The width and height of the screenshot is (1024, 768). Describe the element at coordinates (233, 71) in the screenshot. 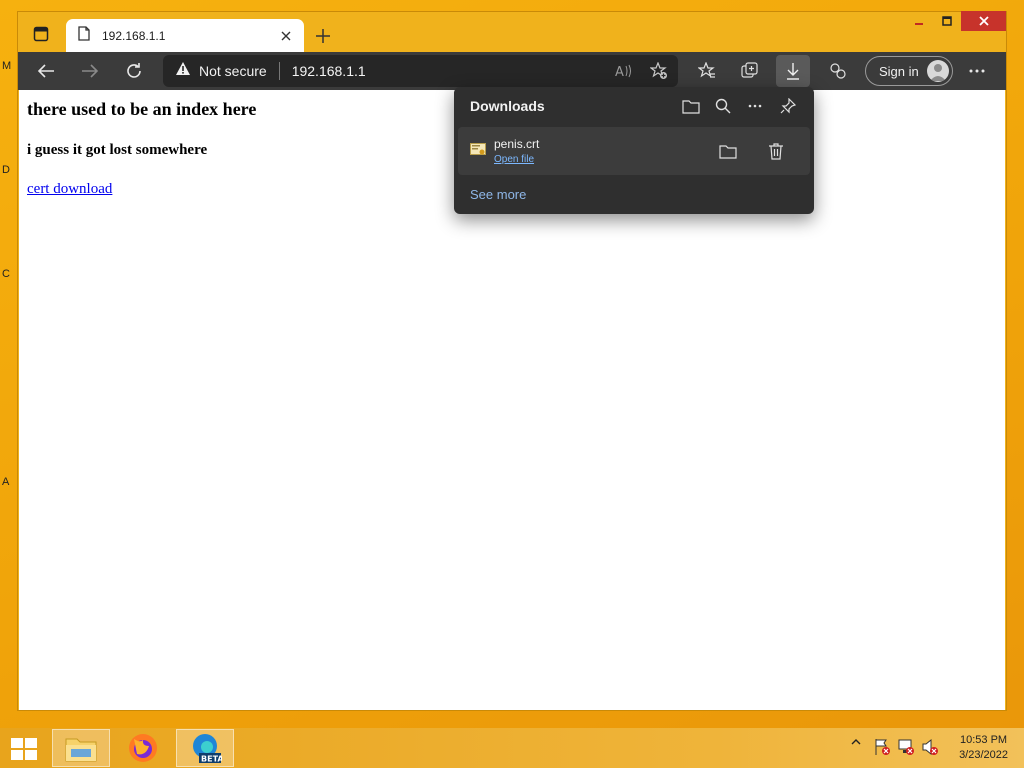

I see `security-status: Not secure` at that location.